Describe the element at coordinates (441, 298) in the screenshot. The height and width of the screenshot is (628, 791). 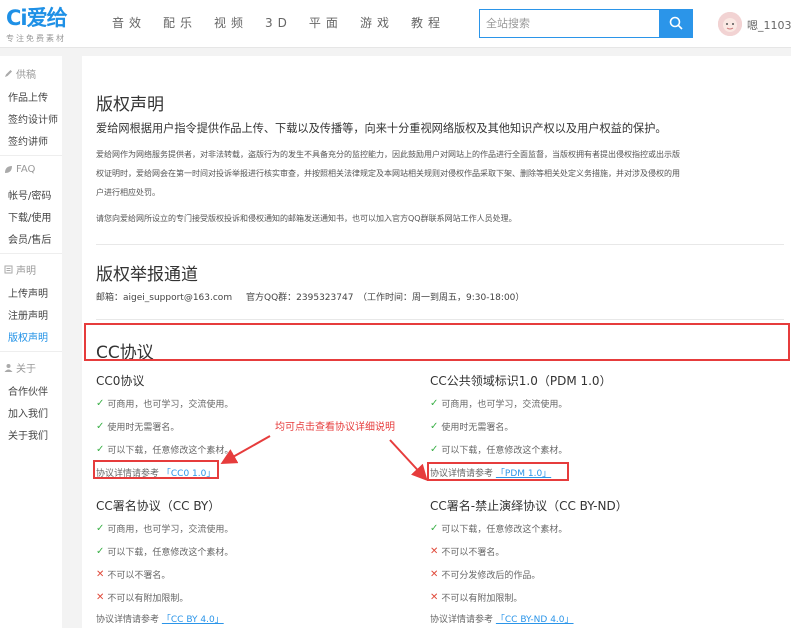
I see `report-hours: （工作时间：周一到周五，9:30-18:00）` at that location.